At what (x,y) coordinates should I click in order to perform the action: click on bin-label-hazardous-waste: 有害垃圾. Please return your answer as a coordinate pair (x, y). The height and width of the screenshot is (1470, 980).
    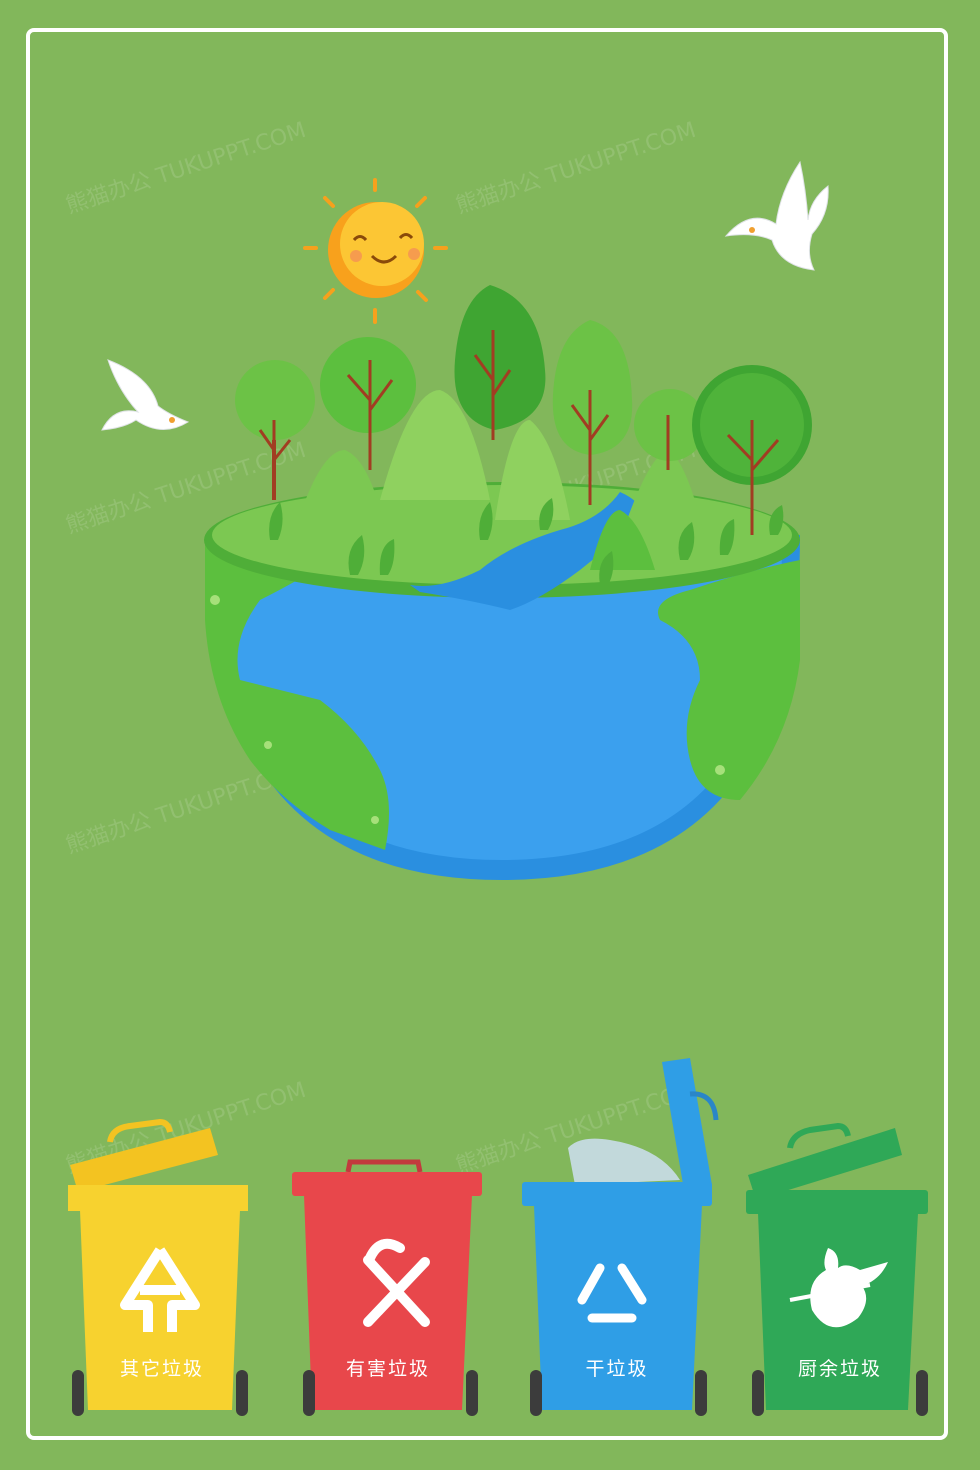
    Looking at the image, I should click on (387, 1369).